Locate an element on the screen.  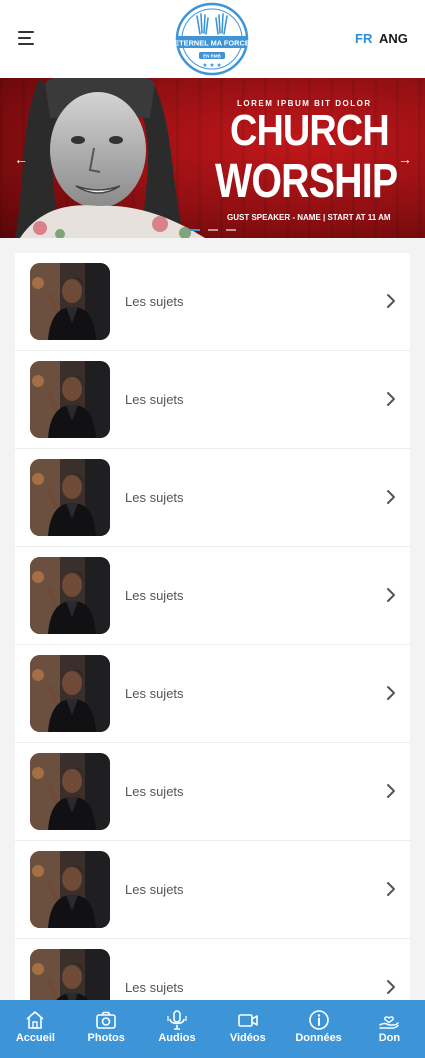
banner-title-line-2: WORSHIP is located at coordinates (306, 181).